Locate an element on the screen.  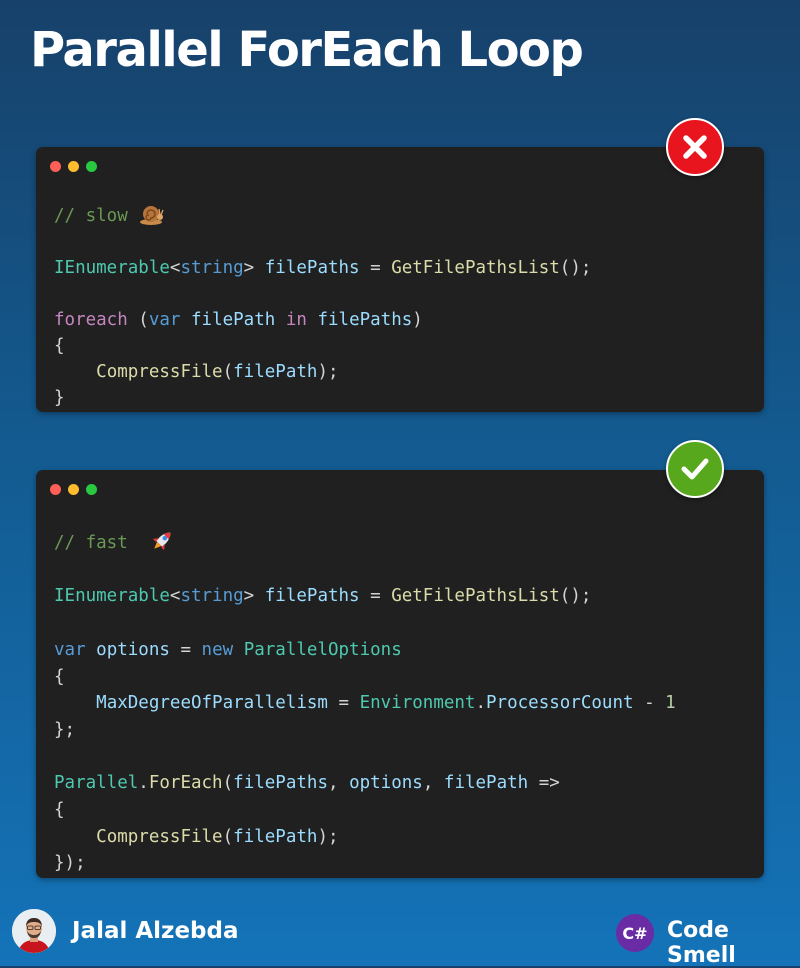
close-lambda: }); is located at coordinates (70, 863).